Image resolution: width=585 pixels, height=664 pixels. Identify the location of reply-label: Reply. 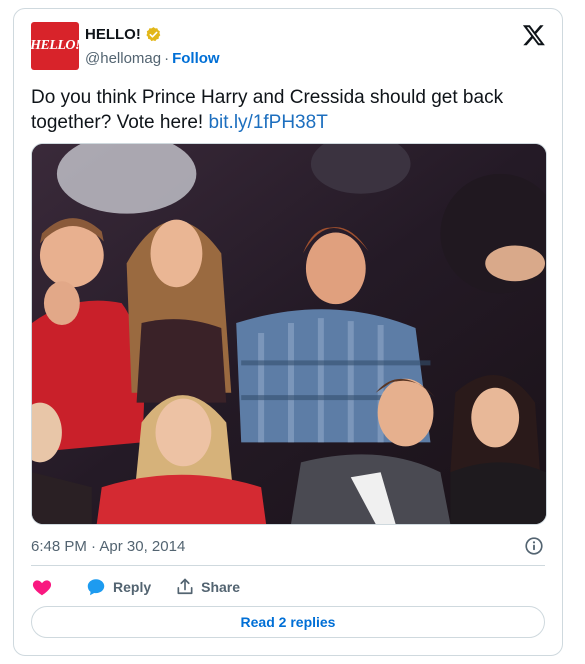
(132, 587).